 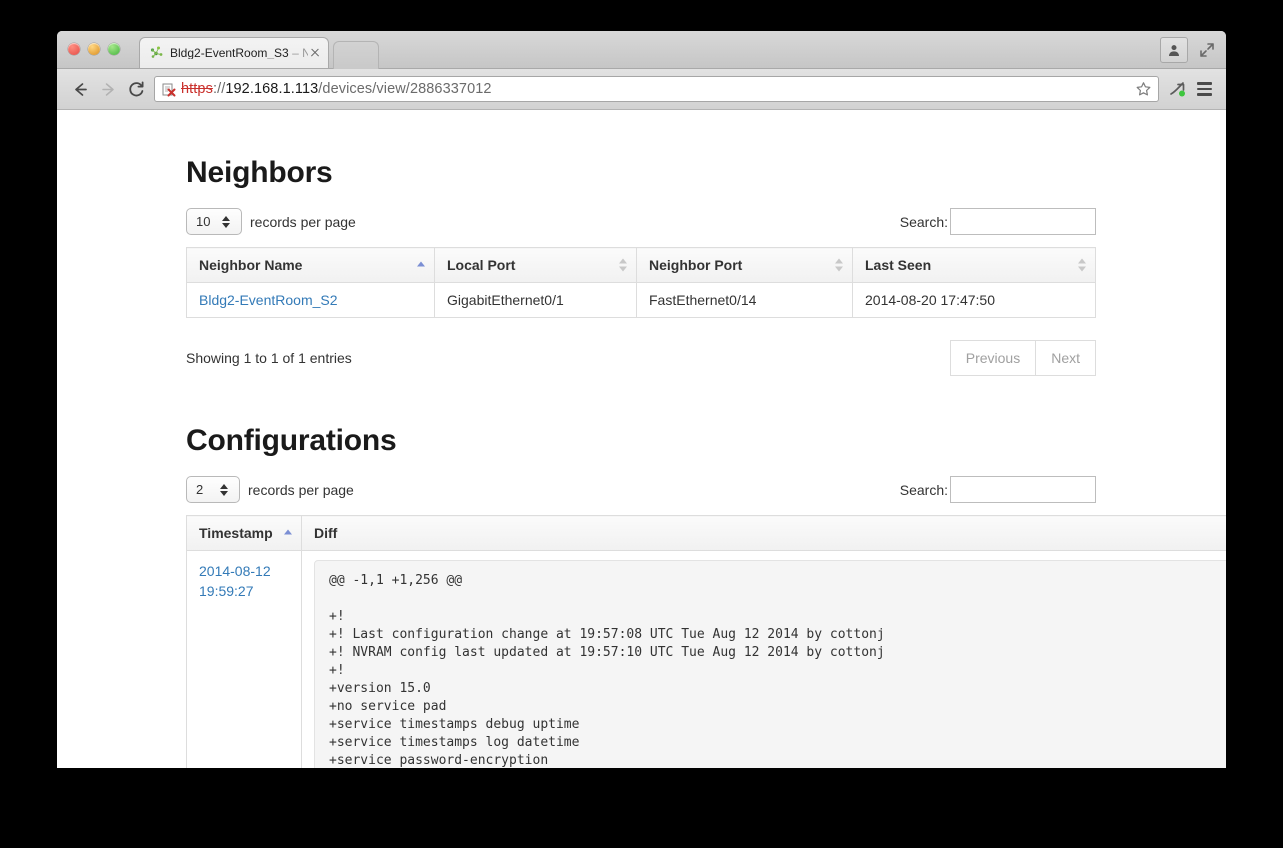 What do you see at coordinates (80, 89) in the screenshot?
I see `back-arrow-icon` at bounding box center [80, 89].